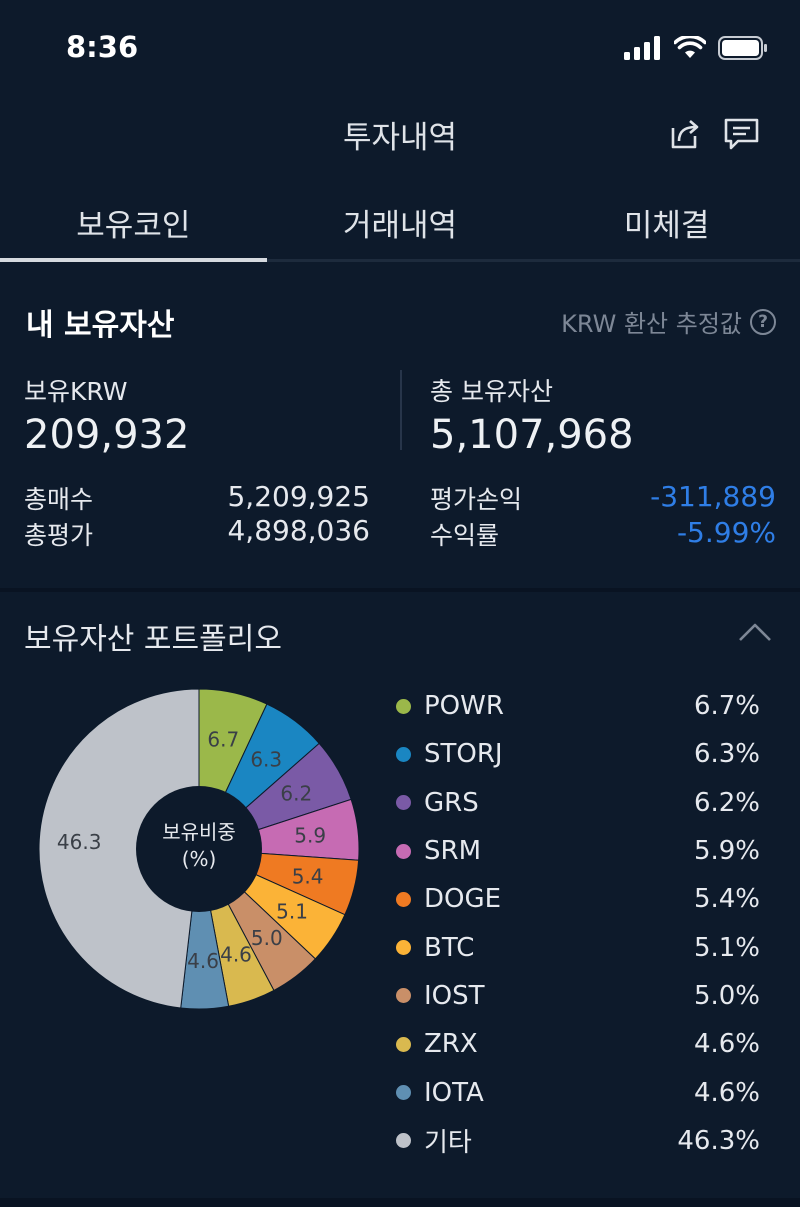 The image size is (800, 1207). Describe the element at coordinates (401, 410) in the screenshot. I see `divider` at that location.